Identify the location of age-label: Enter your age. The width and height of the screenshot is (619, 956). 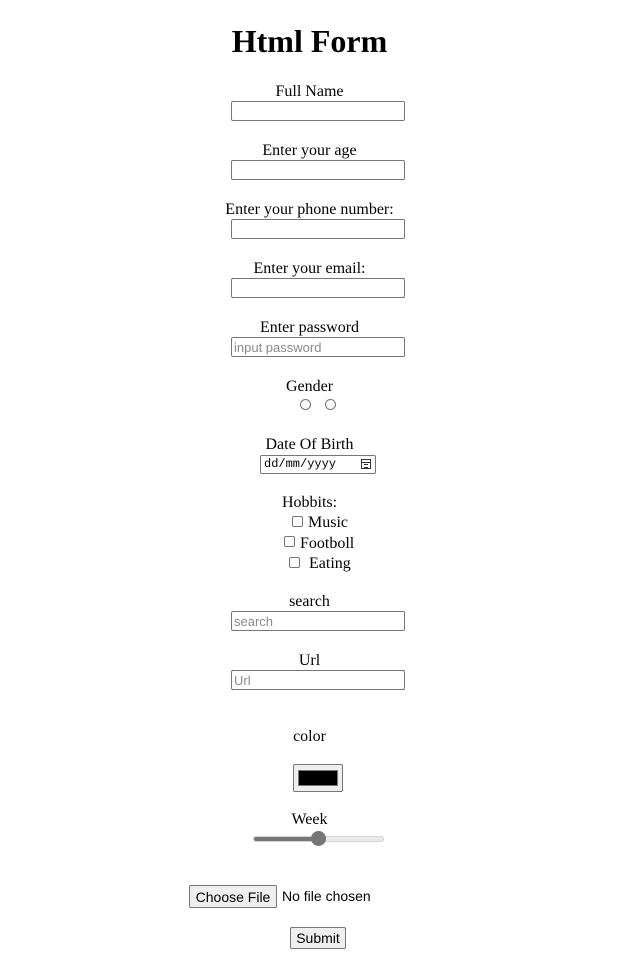
(309, 150).